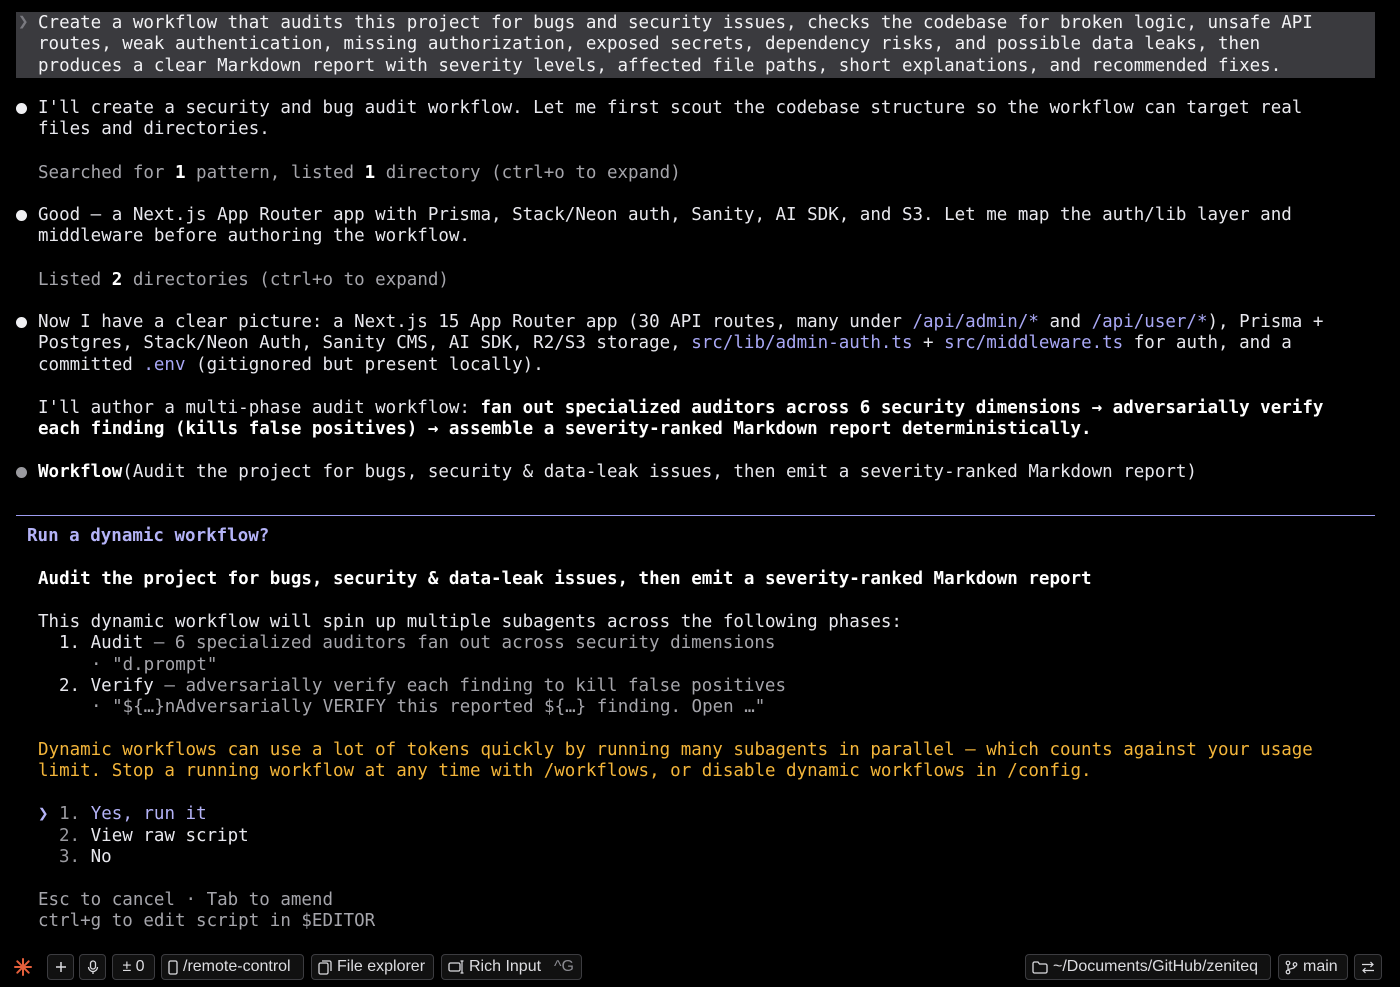 This screenshot has width=1400, height=987. I want to click on rich-input-shortcut: ^G, so click(564, 967).